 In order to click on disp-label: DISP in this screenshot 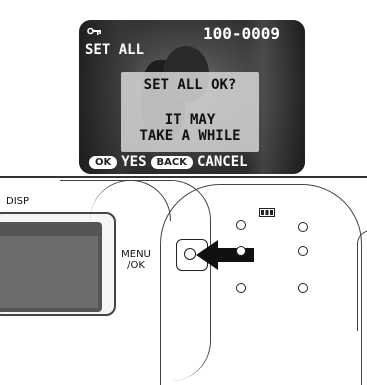, I will do `click(18, 201)`.